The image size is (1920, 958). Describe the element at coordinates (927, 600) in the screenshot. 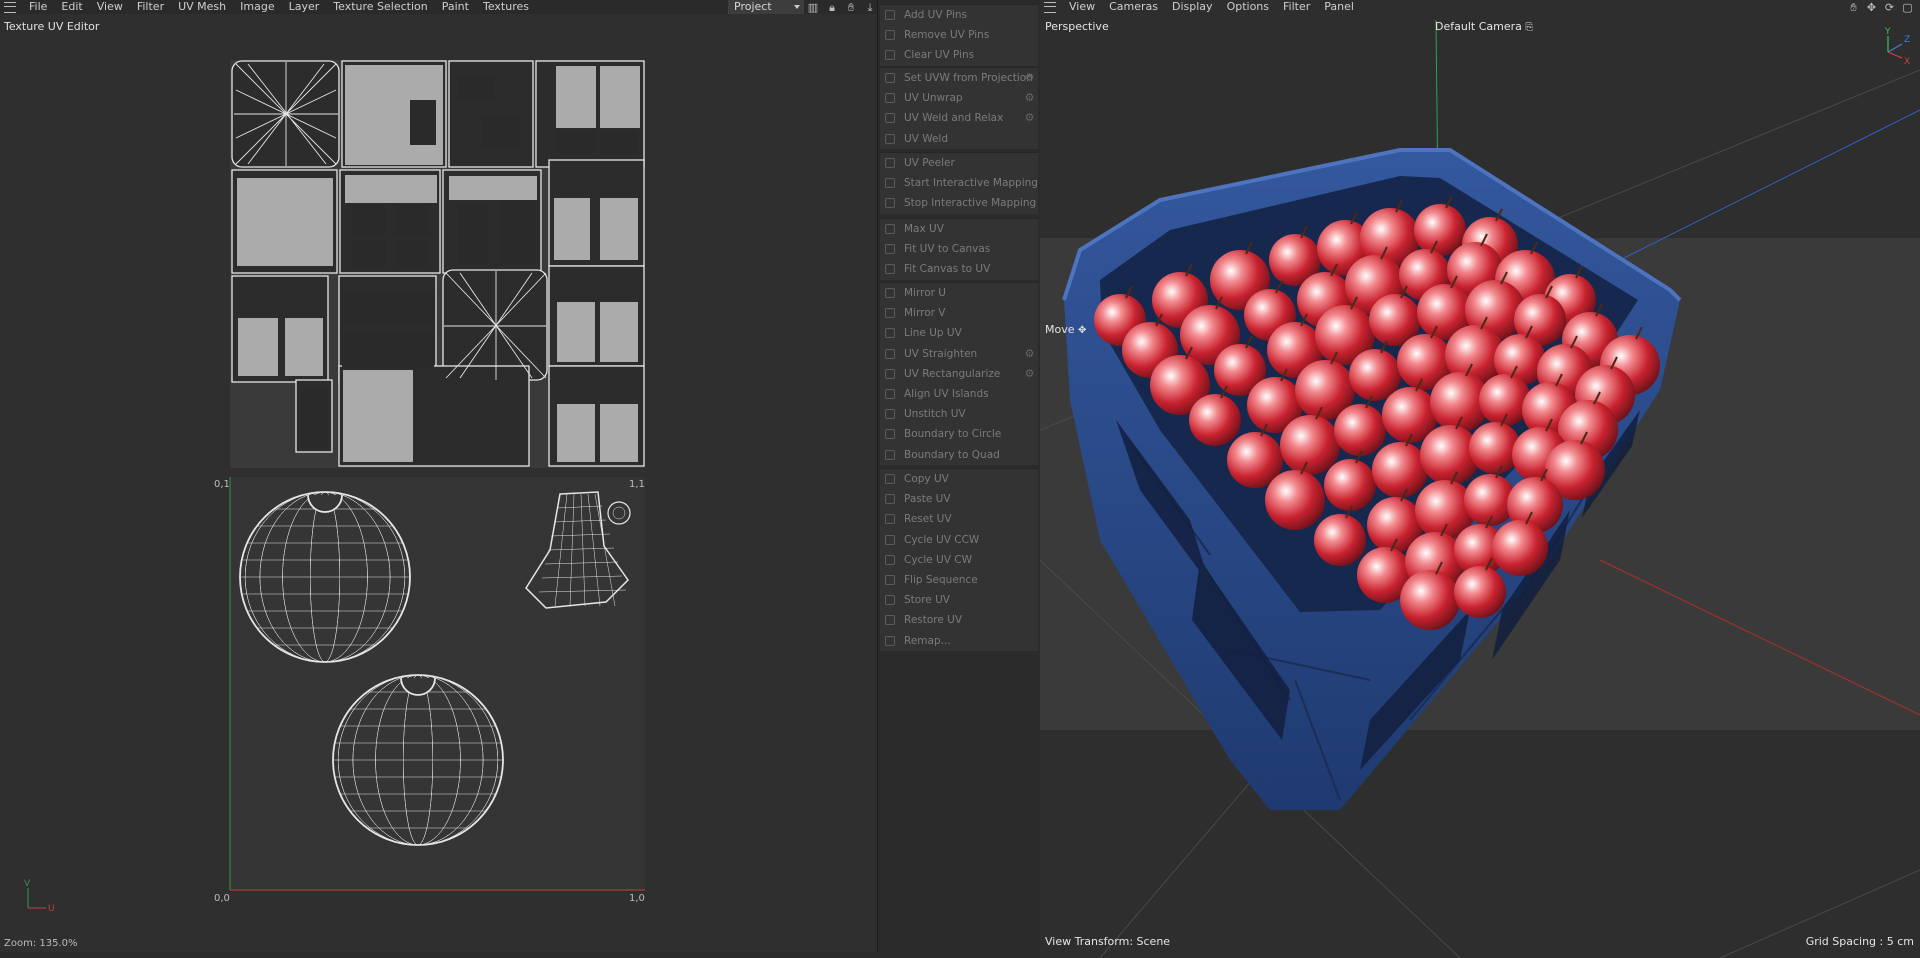

I see `tool-label: Store UV` at that location.